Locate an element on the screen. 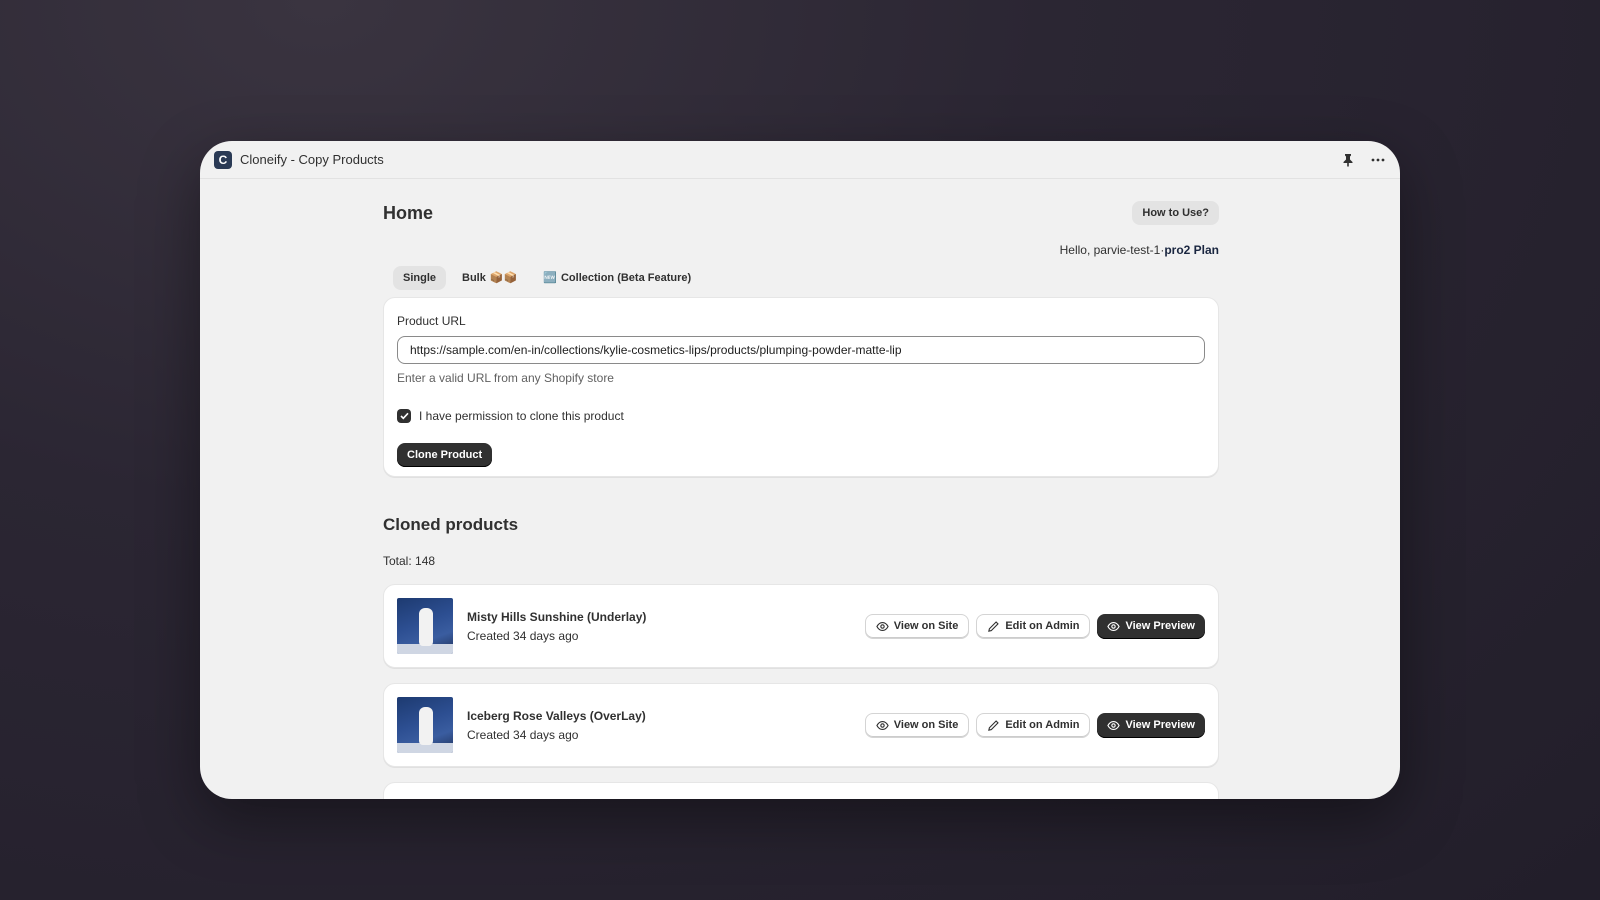 This screenshot has width=1600, height=900. product-url-label: Product URL is located at coordinates (431, 321).